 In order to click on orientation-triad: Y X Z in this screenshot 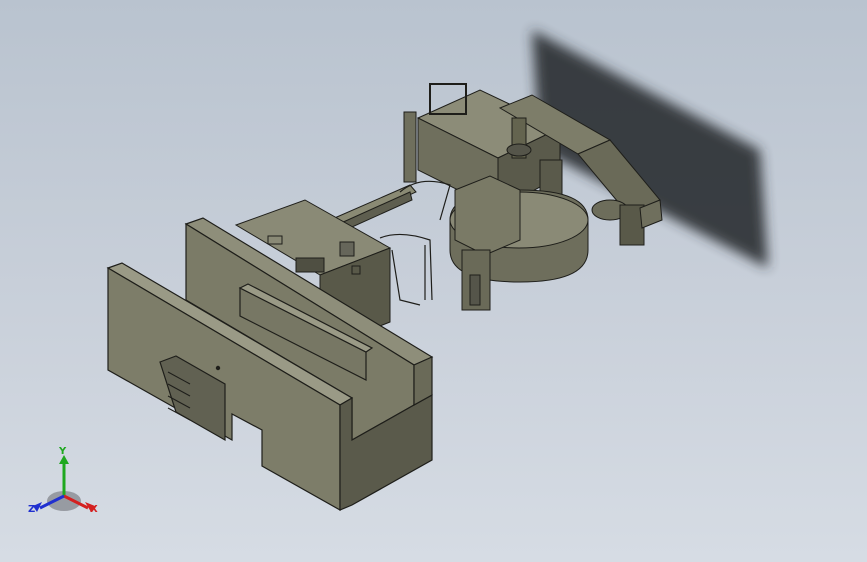, I will do `click(64, 486)`.